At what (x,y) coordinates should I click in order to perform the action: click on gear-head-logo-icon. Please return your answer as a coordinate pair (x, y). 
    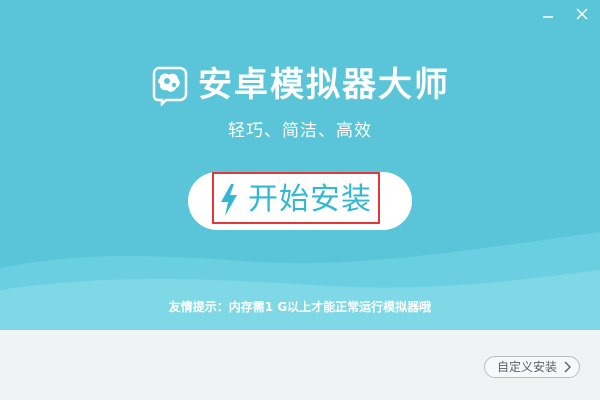
    Looking at the image, I should click on (170, 86).